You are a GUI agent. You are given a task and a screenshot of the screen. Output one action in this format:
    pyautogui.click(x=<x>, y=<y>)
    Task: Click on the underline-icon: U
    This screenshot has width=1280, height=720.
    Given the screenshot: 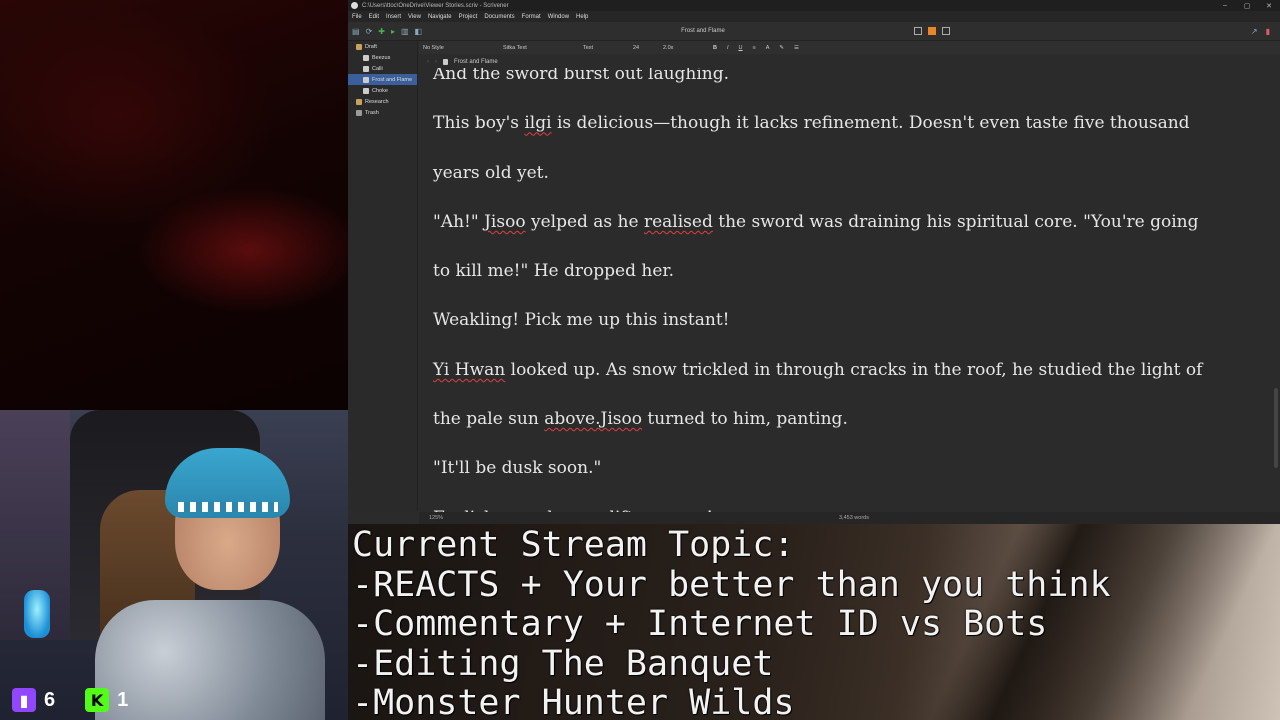 What is the action you would take?
    pyautogui.click(x=741, y=48)
    